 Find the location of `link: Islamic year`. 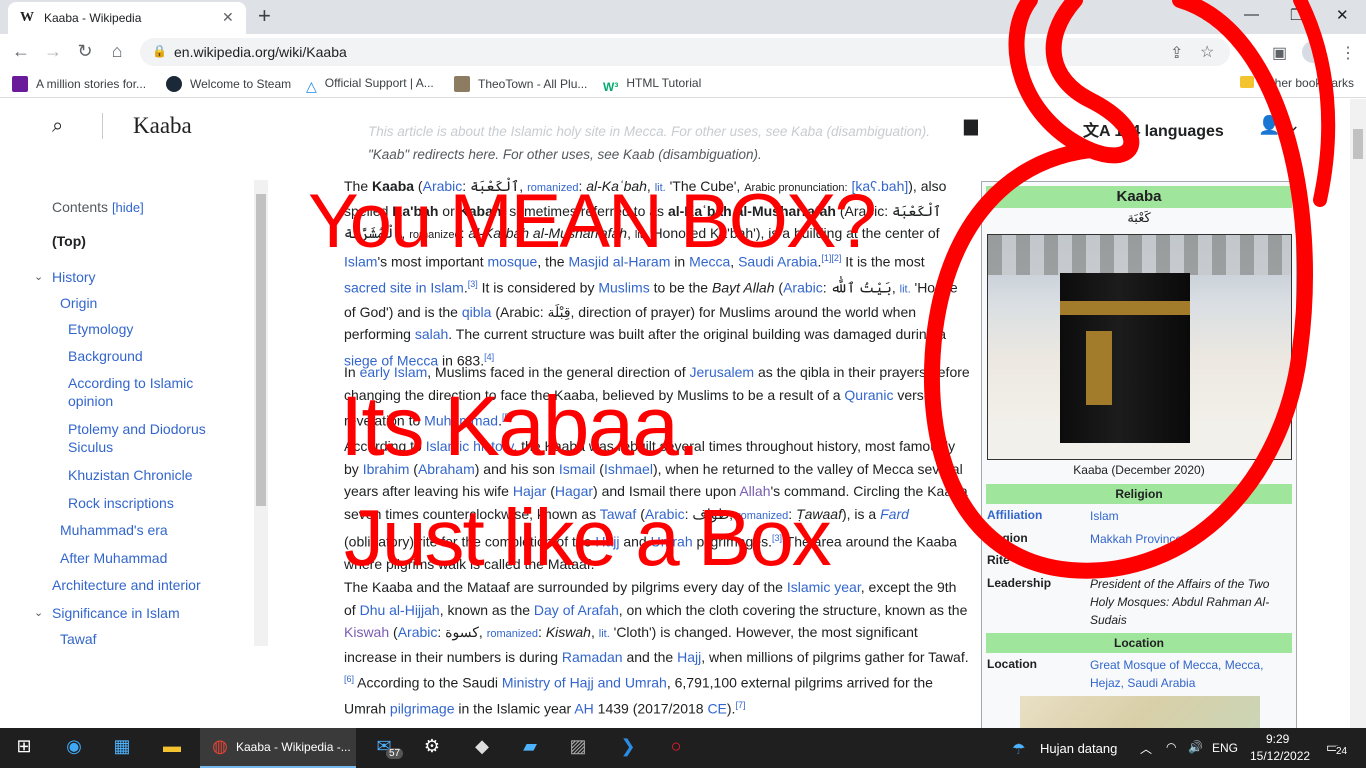

link: Islamic year is located at coordinates (824, 587).